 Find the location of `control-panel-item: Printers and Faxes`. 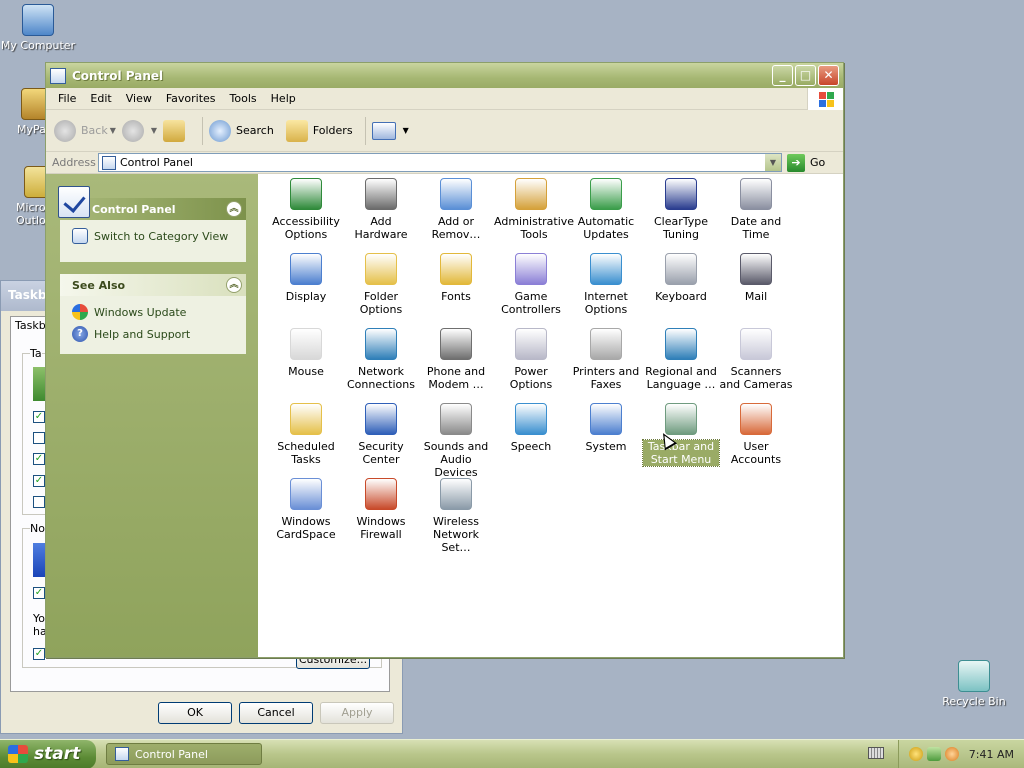

control-panel-item: Printers and Faxes is located at coordinates (606, 359).